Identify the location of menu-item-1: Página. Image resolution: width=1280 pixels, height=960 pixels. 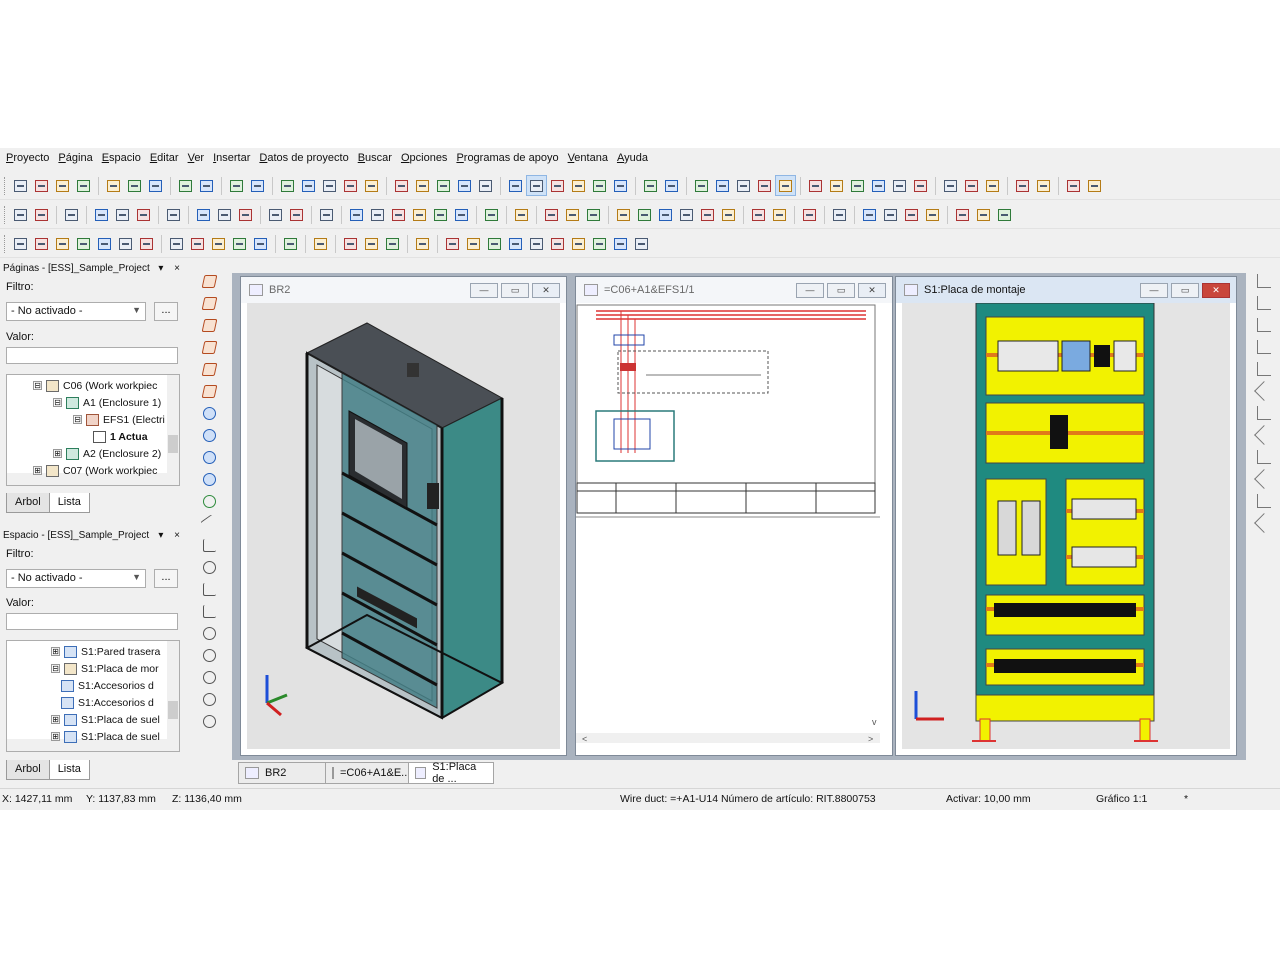
(75, 158).